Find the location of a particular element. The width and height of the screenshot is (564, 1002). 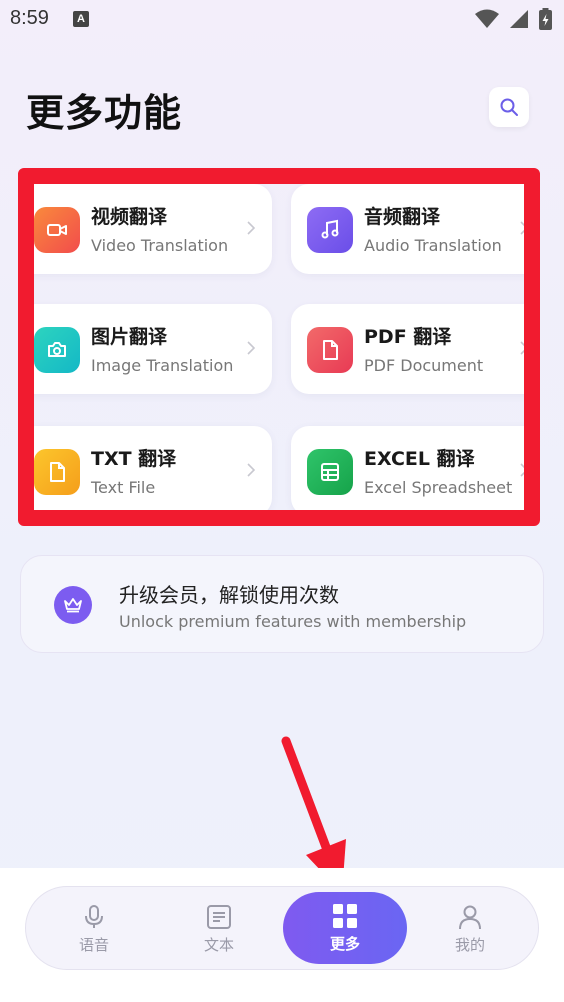

music-note-icon is located at coordinates (330, 229).